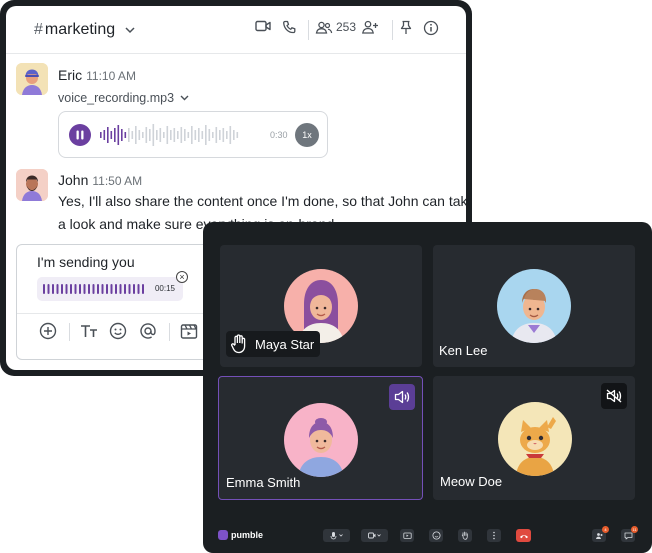  I want to click on participants-button: 4, so click(600, 534).